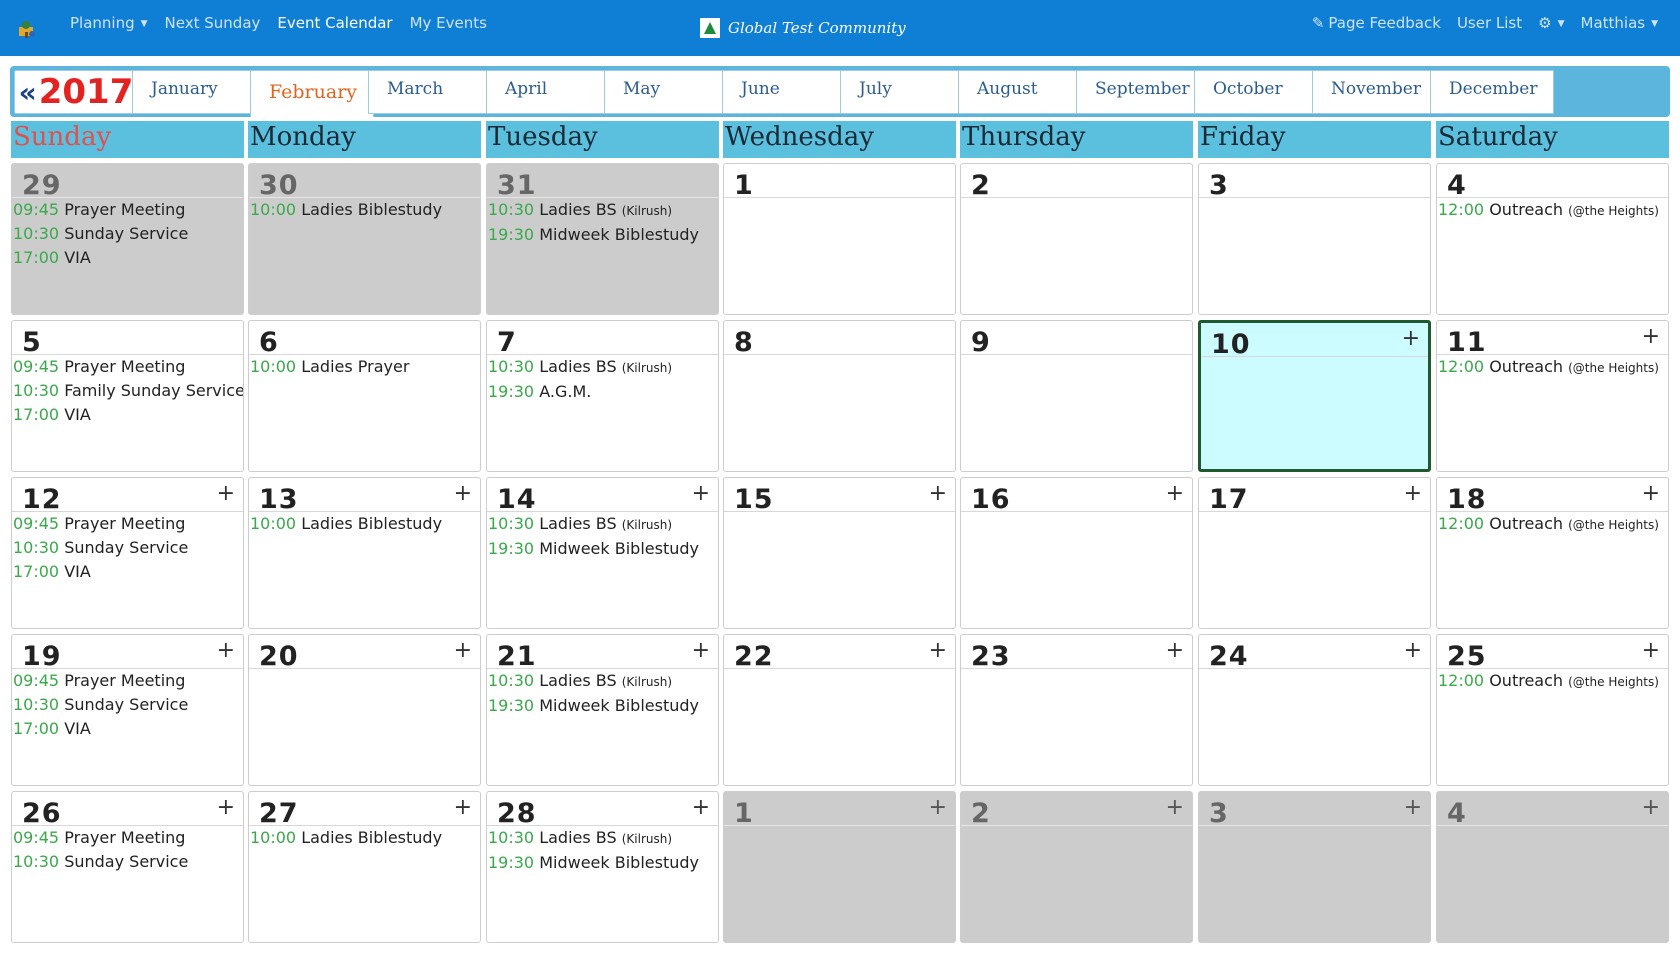 The width and height of the screenshot is (1680, 956). I want to click on settings-dropdown: ⚙ ▼, so click(1551, 23).